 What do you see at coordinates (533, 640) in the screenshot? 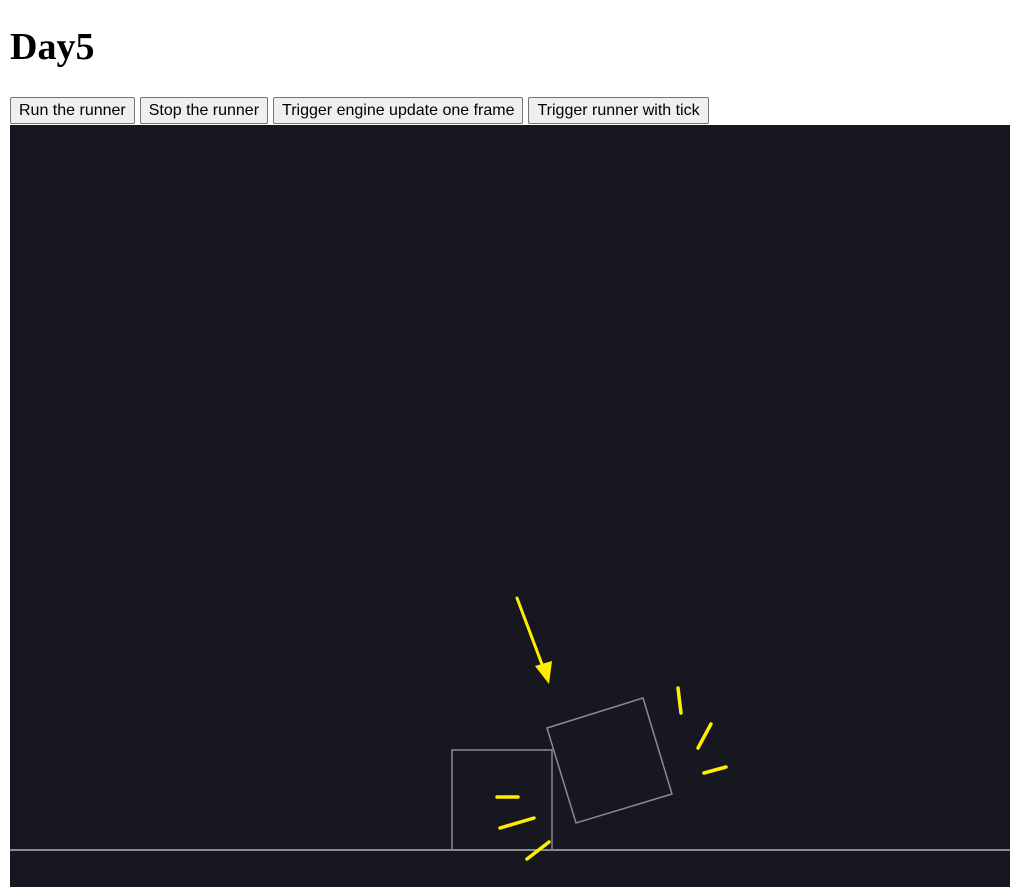
I see `falling-arrow-icon` at bounding box center [533, 640].